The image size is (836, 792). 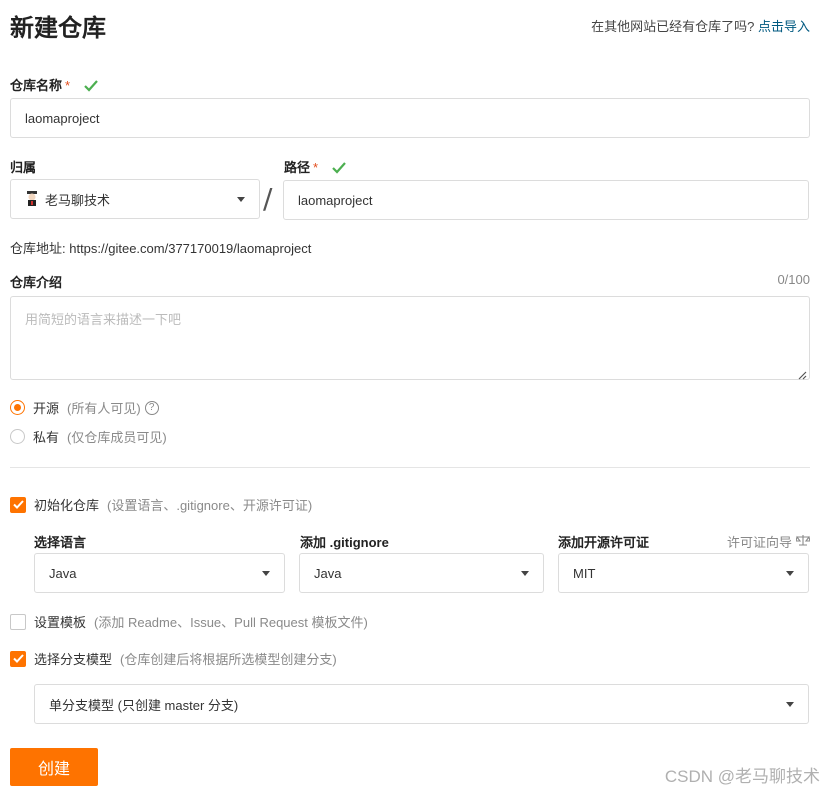 I want to click on visibility-private-label: 私有, so click(x=46, y=437).